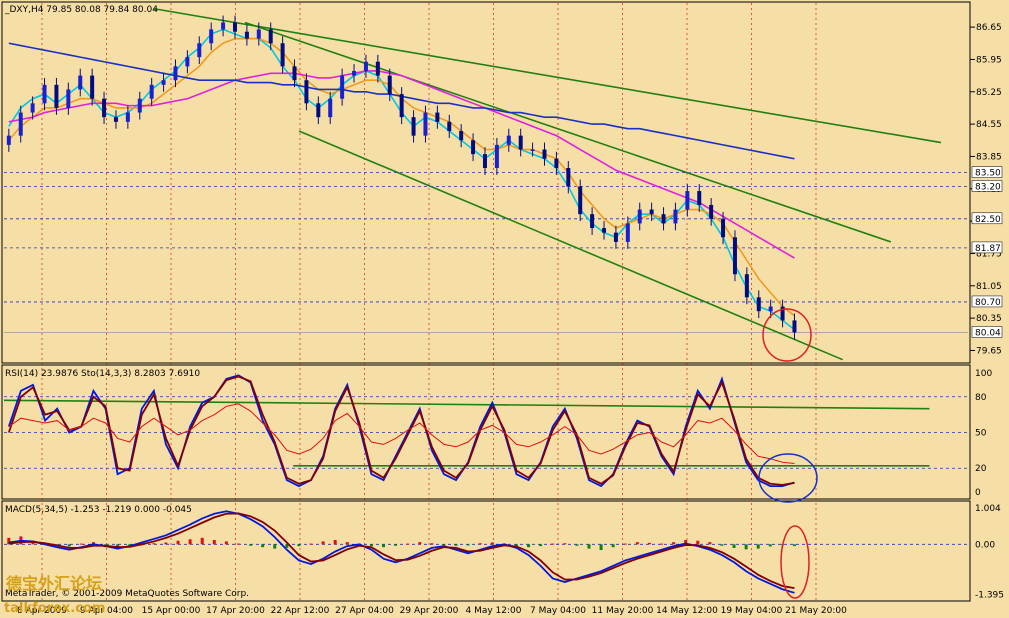 The image size is (1009, 618). I want to click on osc-tick-label: 50, so click(981, 434).